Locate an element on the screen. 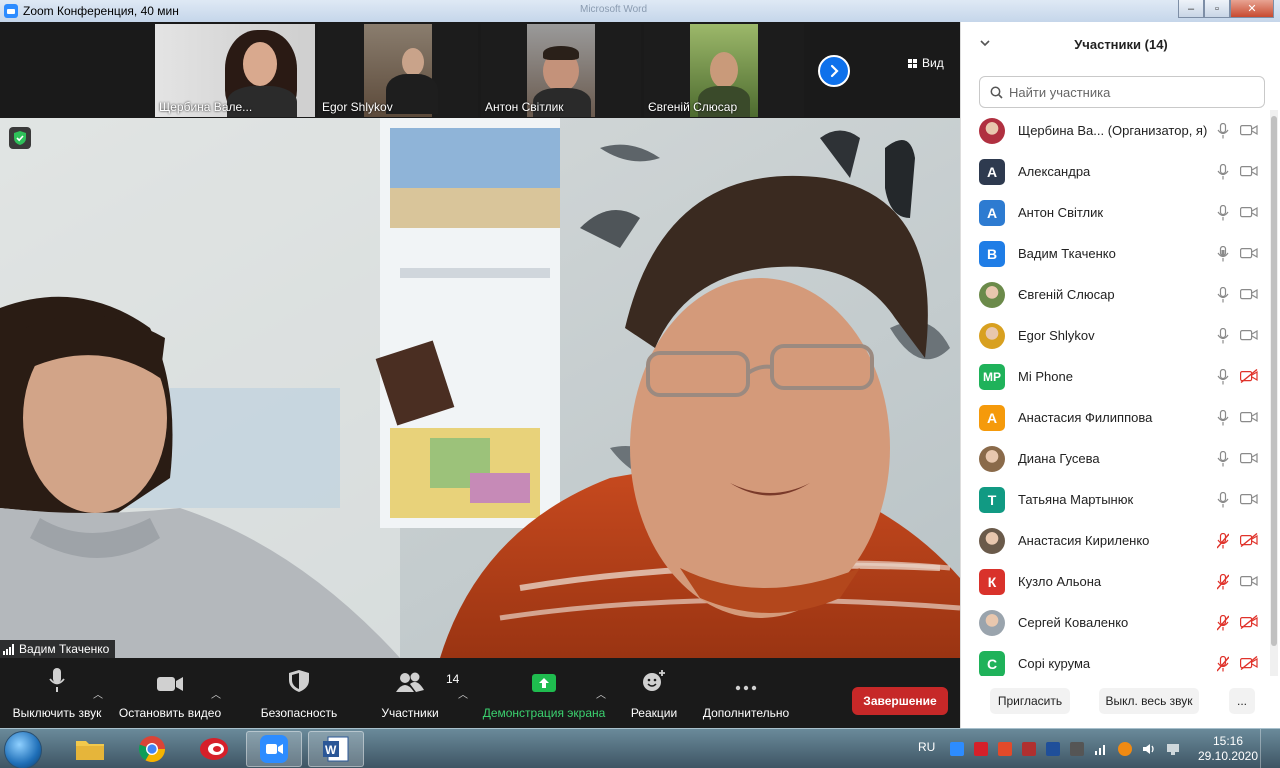  participant-row: С Сорі курума is located at coordinates (1115, 659).